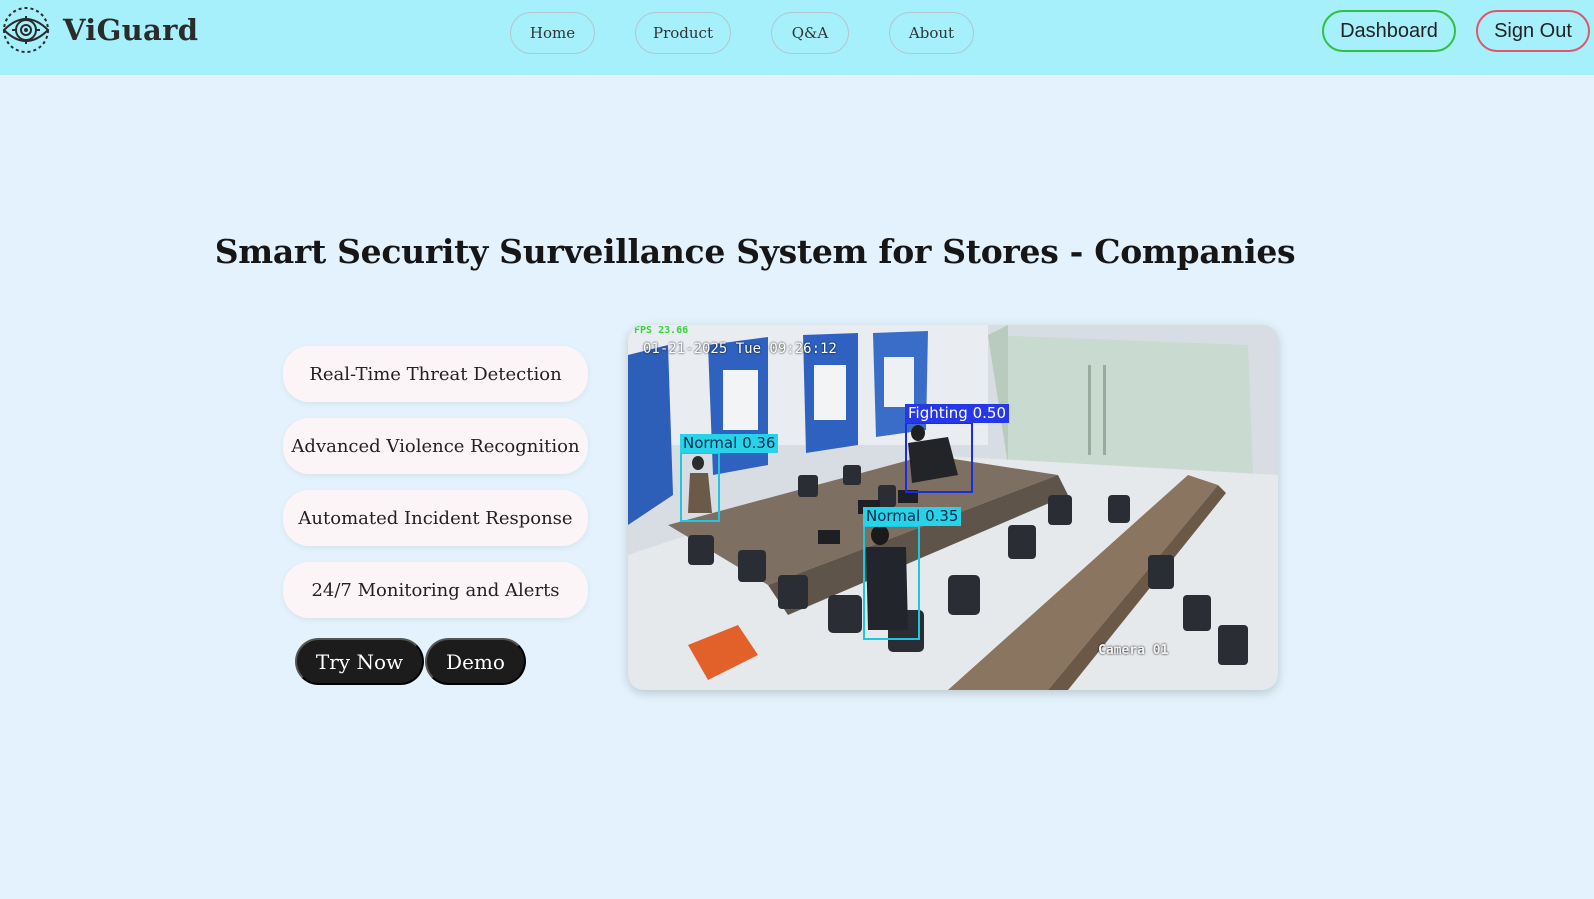 Image resolution: width=1594 pixels, height=899 pixels. I want to click on feature-pill: Real-Time Threat Detection, so click(435, 374).